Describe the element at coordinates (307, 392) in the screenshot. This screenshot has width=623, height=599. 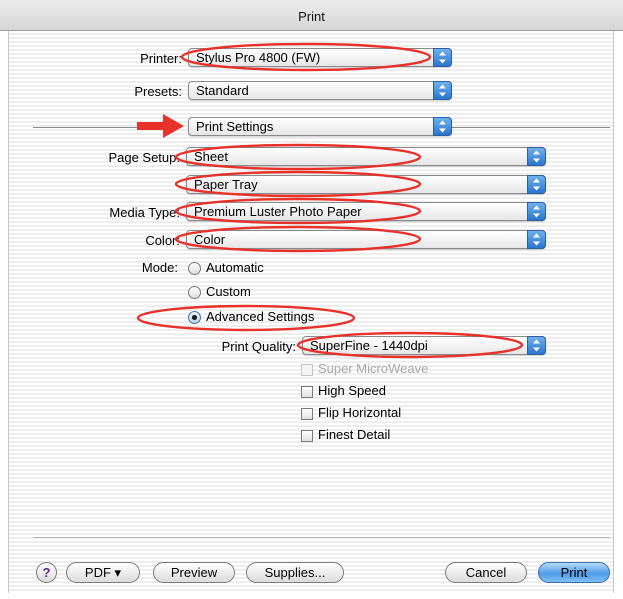
I see `high-speed-checkbox` at that location.